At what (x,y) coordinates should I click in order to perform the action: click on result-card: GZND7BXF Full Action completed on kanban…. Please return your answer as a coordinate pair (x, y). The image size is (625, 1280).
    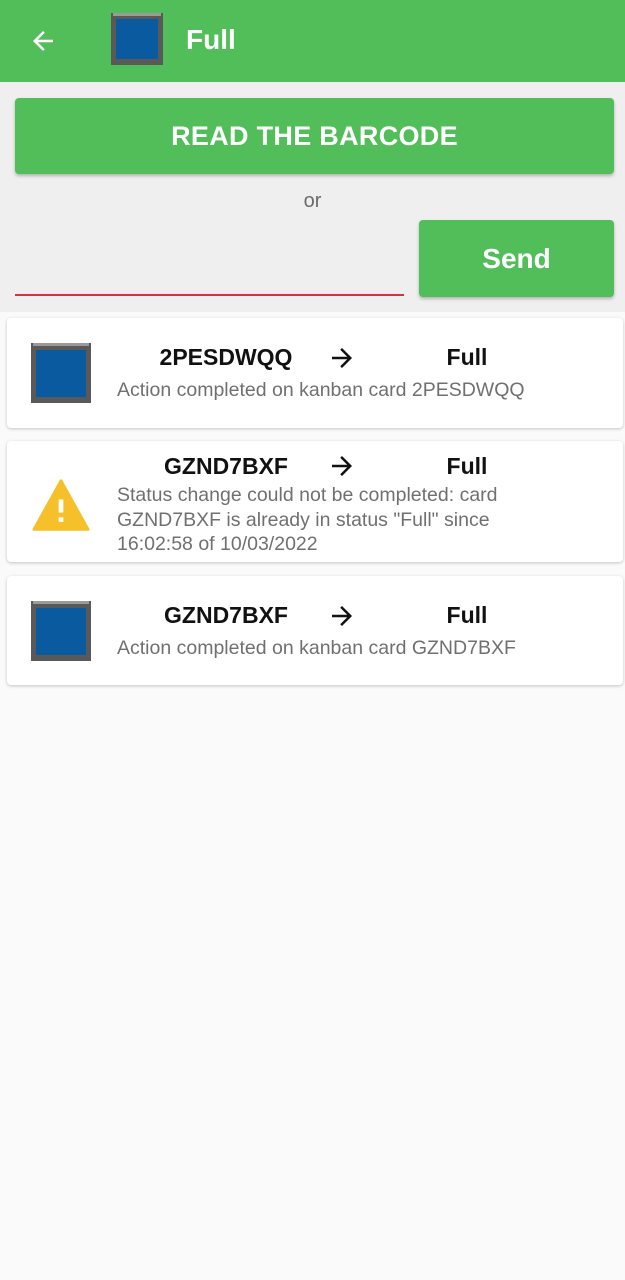
    Looking at the image, I should click on (315, 630).